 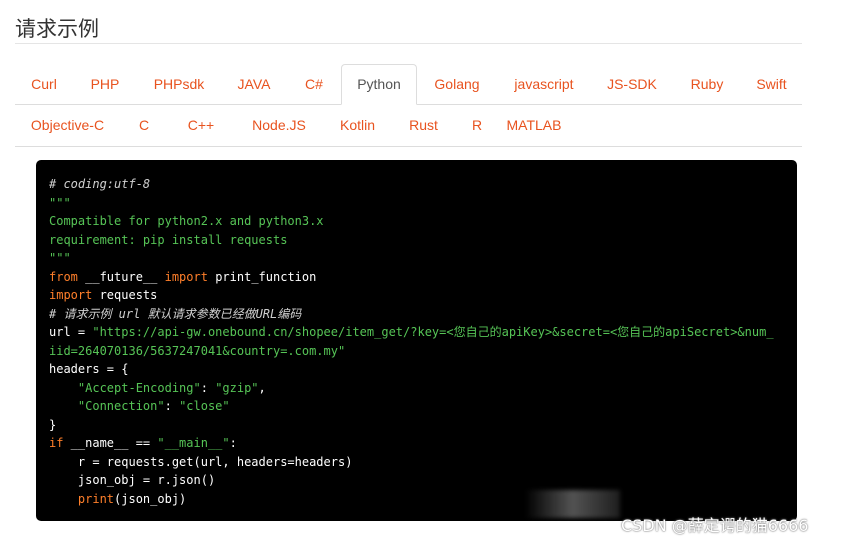 I want to click on tab-objective-c: Objective-C, so click(x=67, y=125).